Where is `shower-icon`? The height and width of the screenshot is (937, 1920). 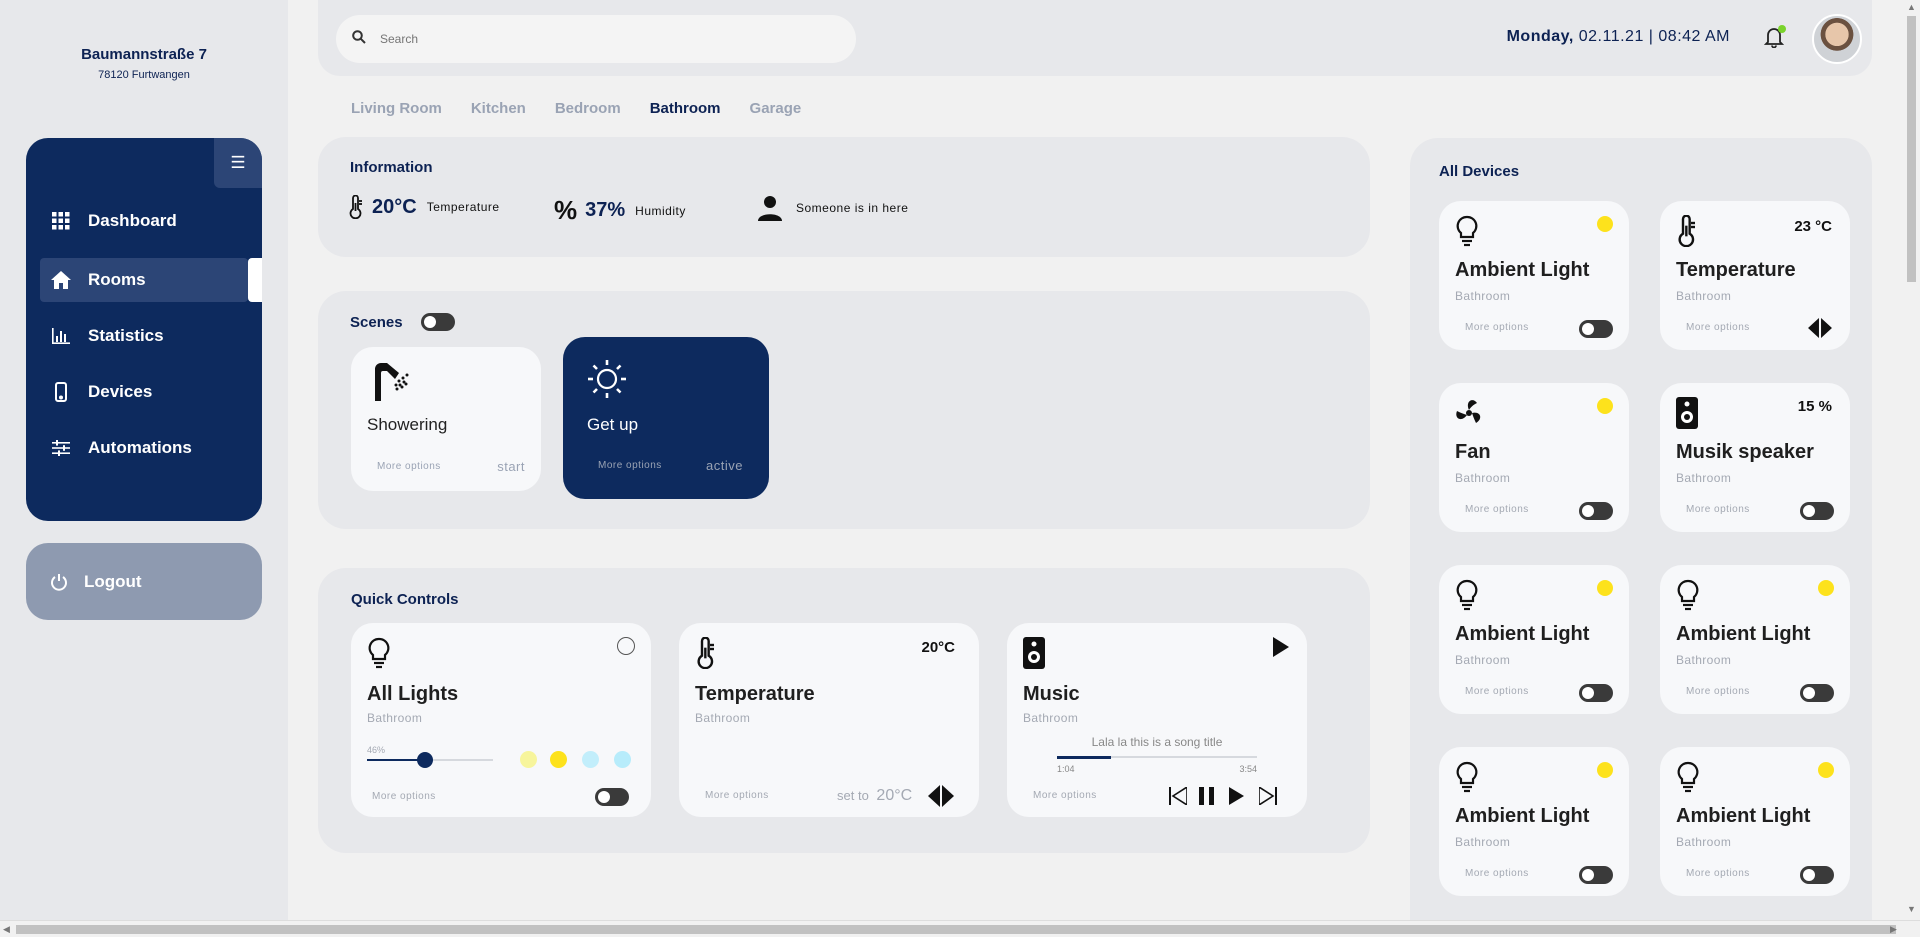 shower-icon is located at coordinates (392, 382).